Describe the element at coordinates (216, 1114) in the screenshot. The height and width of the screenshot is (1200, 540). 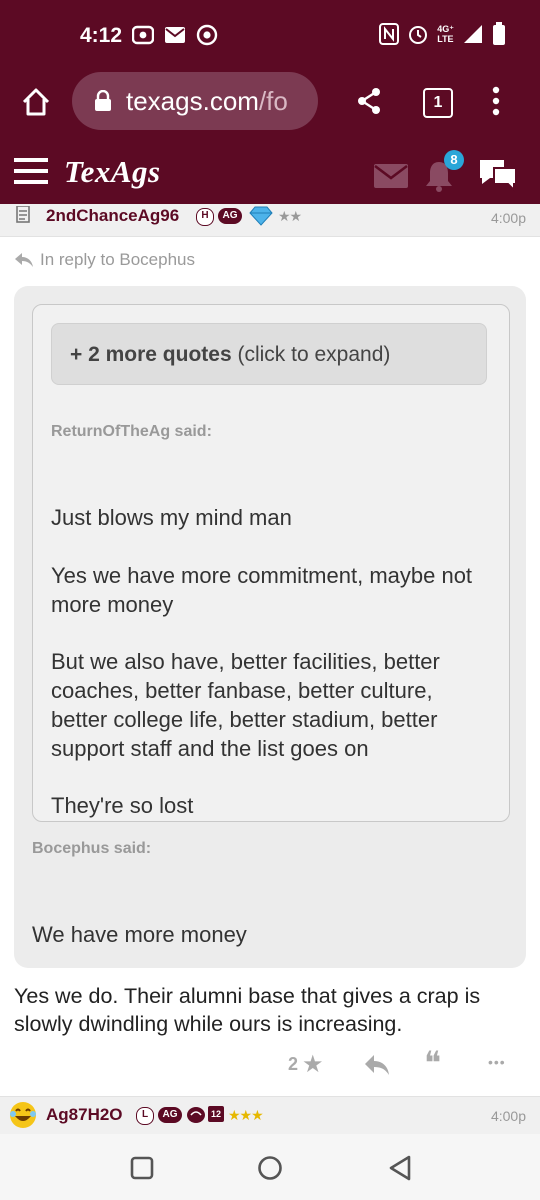
I see `badge-12th-man: 12` at that location.